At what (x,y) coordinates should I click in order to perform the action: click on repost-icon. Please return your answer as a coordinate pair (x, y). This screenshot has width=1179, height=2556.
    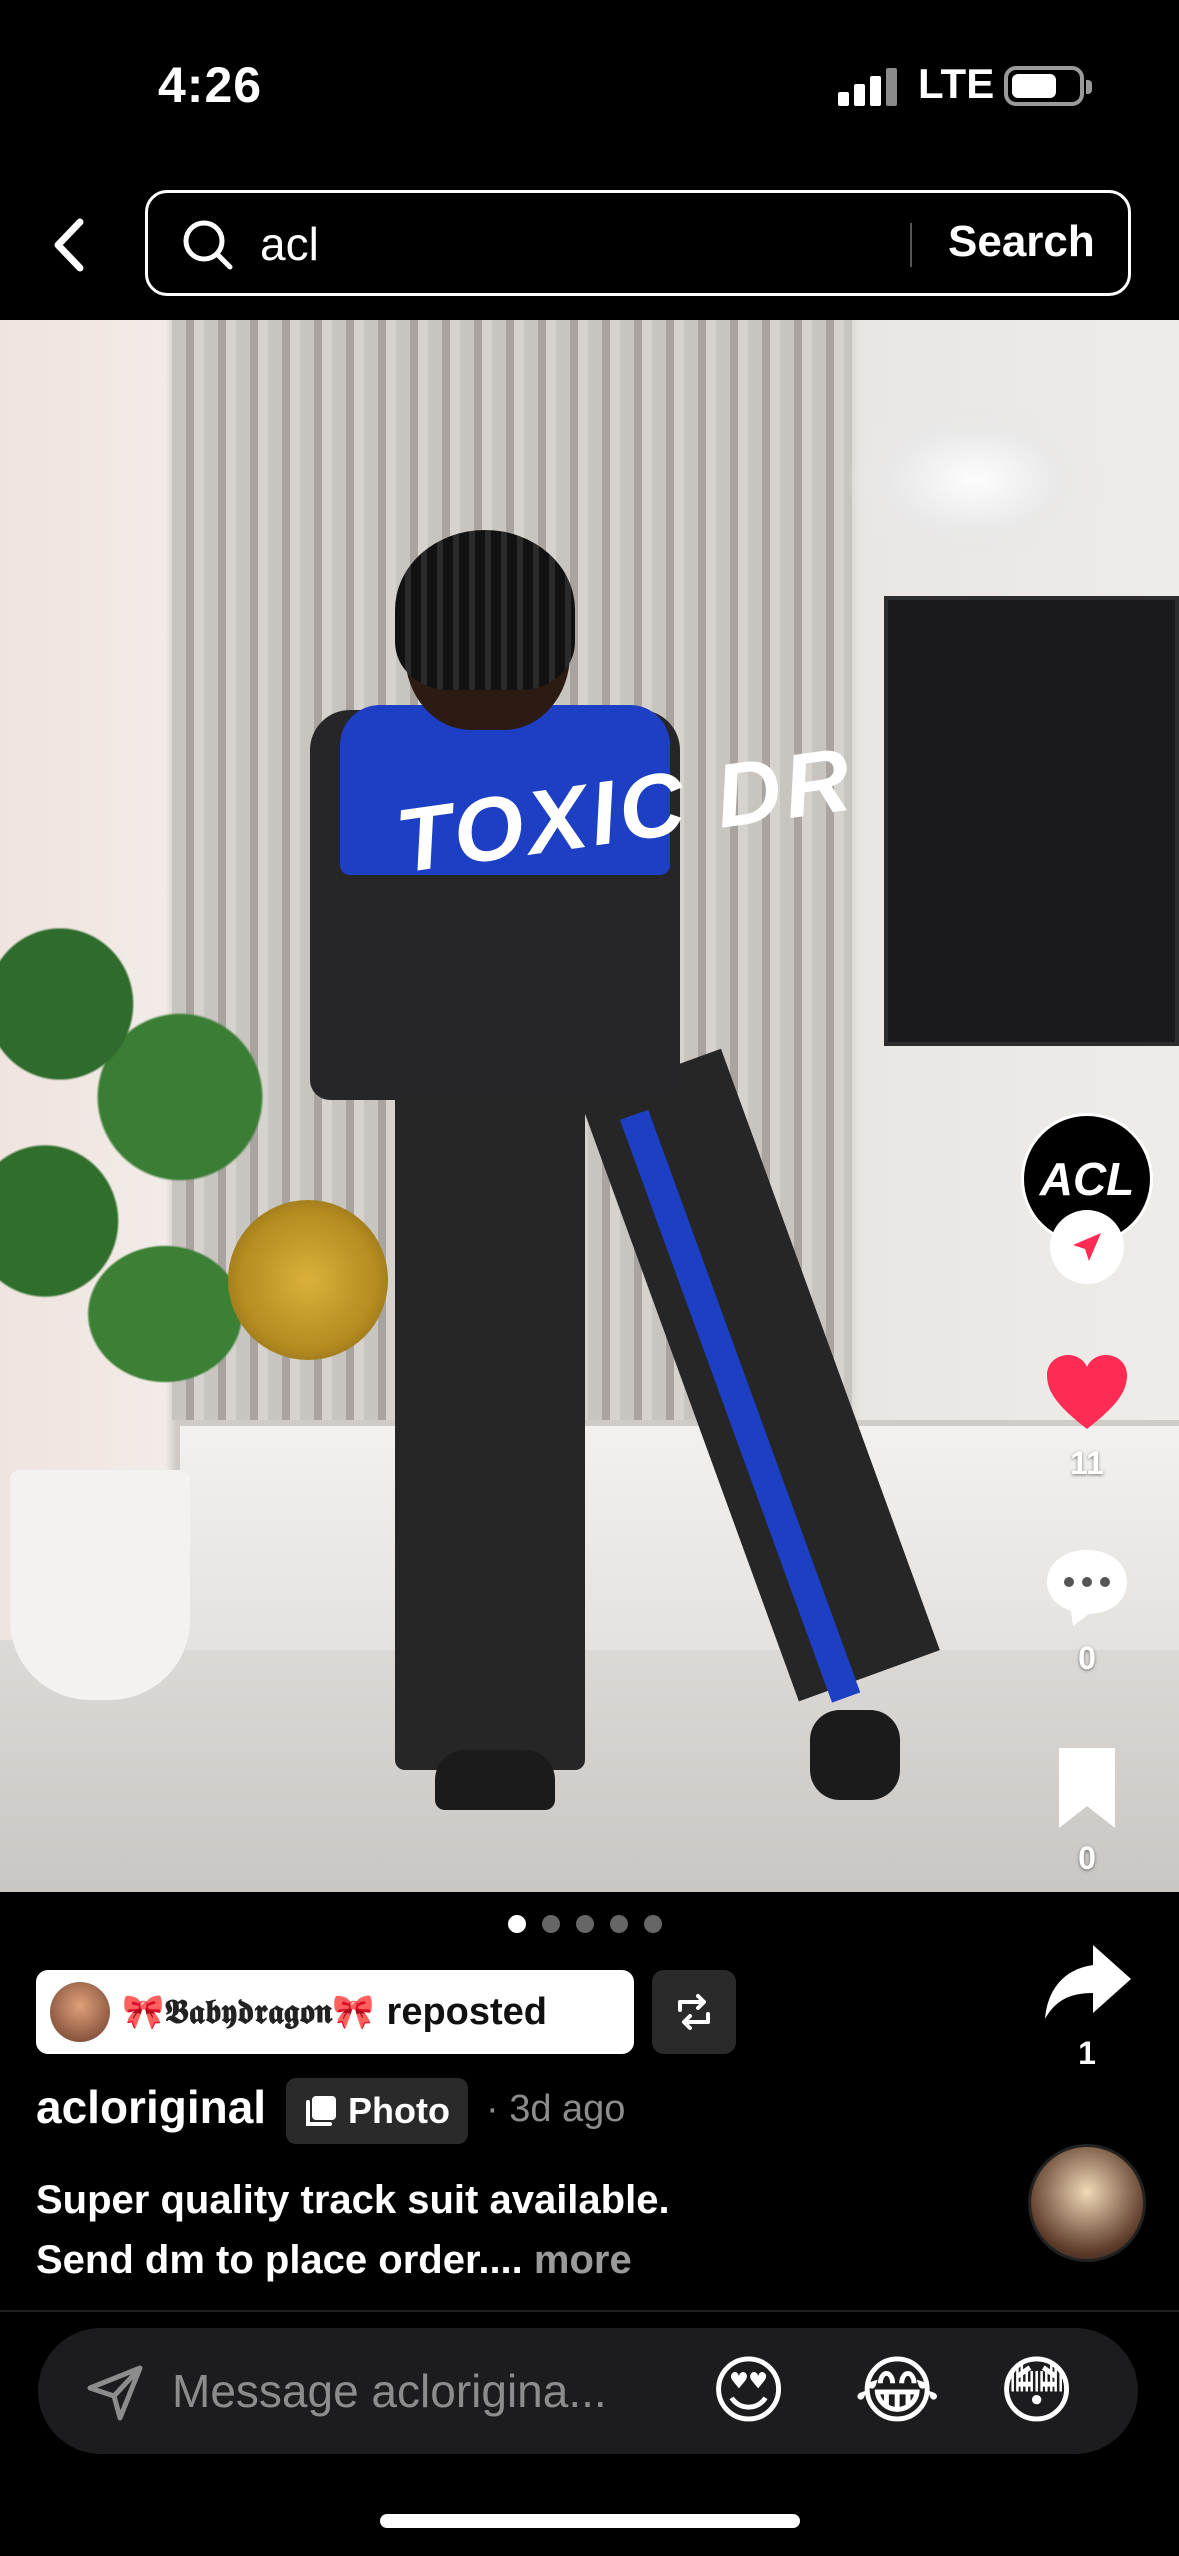
    Looking at the image, I should click on (694, 2012).